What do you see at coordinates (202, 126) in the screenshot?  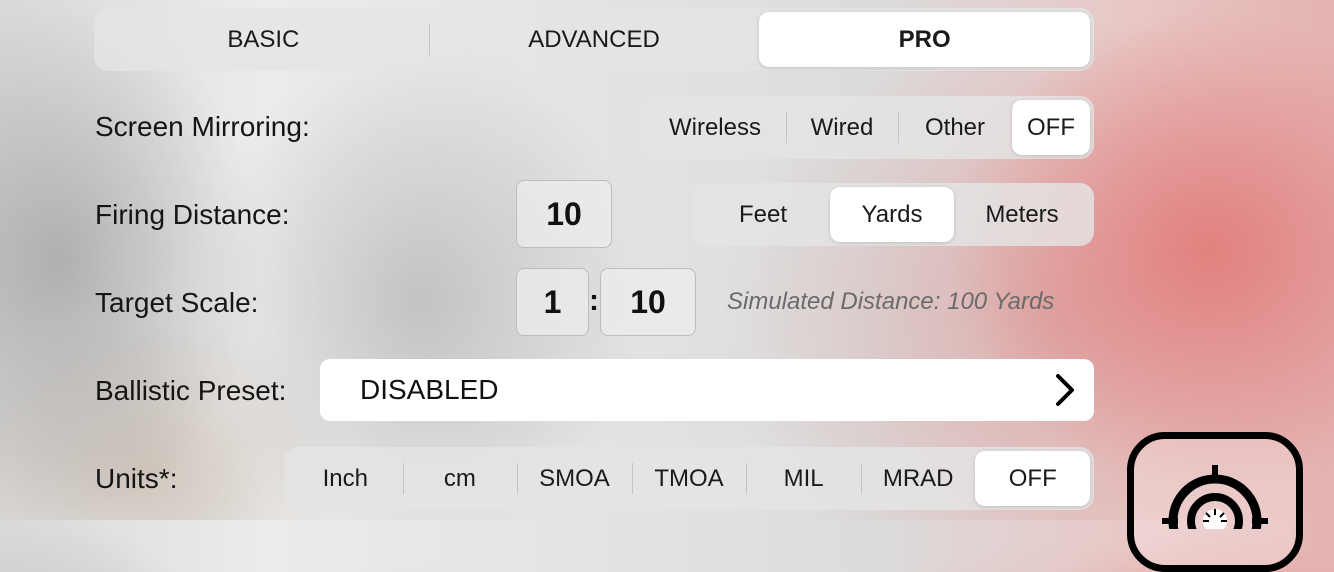 I see `screen-mirroring-label: Screen Mirroring:` at bounding box center [202, 126].